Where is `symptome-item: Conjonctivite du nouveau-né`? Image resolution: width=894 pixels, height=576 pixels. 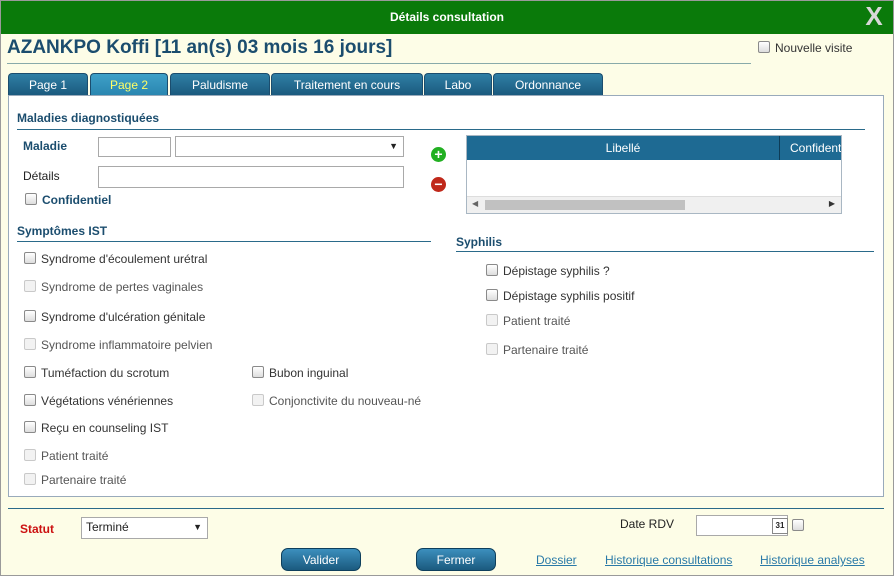 symptome-item: Conjonctivite du nouveau-né is located at coordinates (336, 401).